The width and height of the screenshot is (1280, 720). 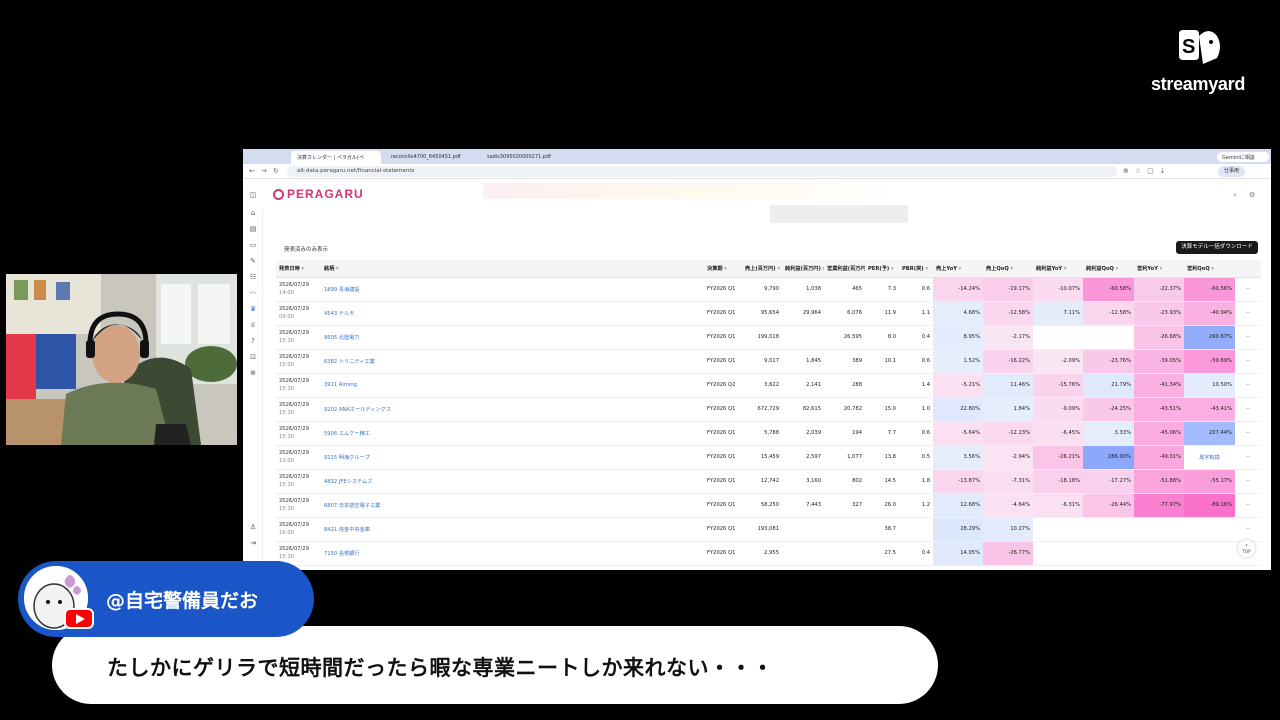 I want to click on calendar-icon: ▤, so click(x=253, y=229).